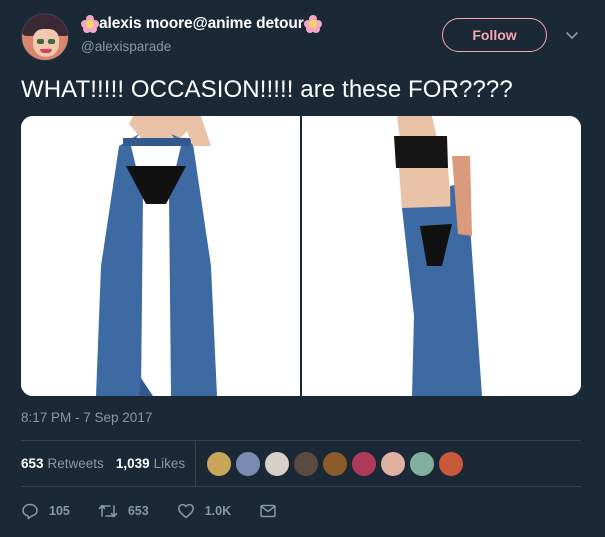  What do you see at coordinates (45, 511) in the screenshot?
I see `reply-button: 105` at bounding box center [45, 511].